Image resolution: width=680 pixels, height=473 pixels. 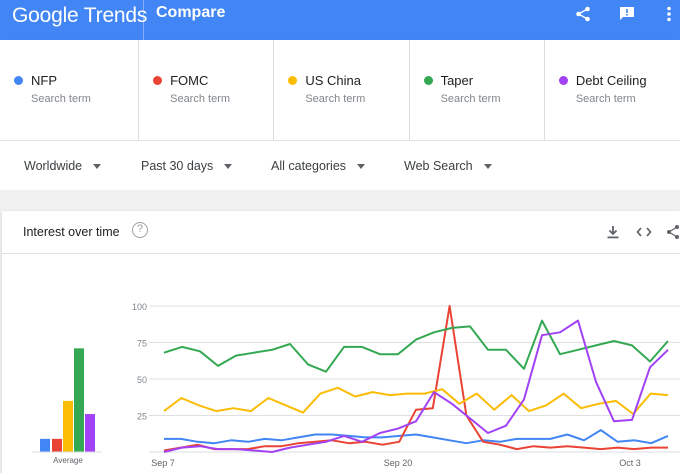 What do you see at coordinates (142, 344) in the screenshot?
I see `y-tick-label: 75` at bounding box center [142, 344].